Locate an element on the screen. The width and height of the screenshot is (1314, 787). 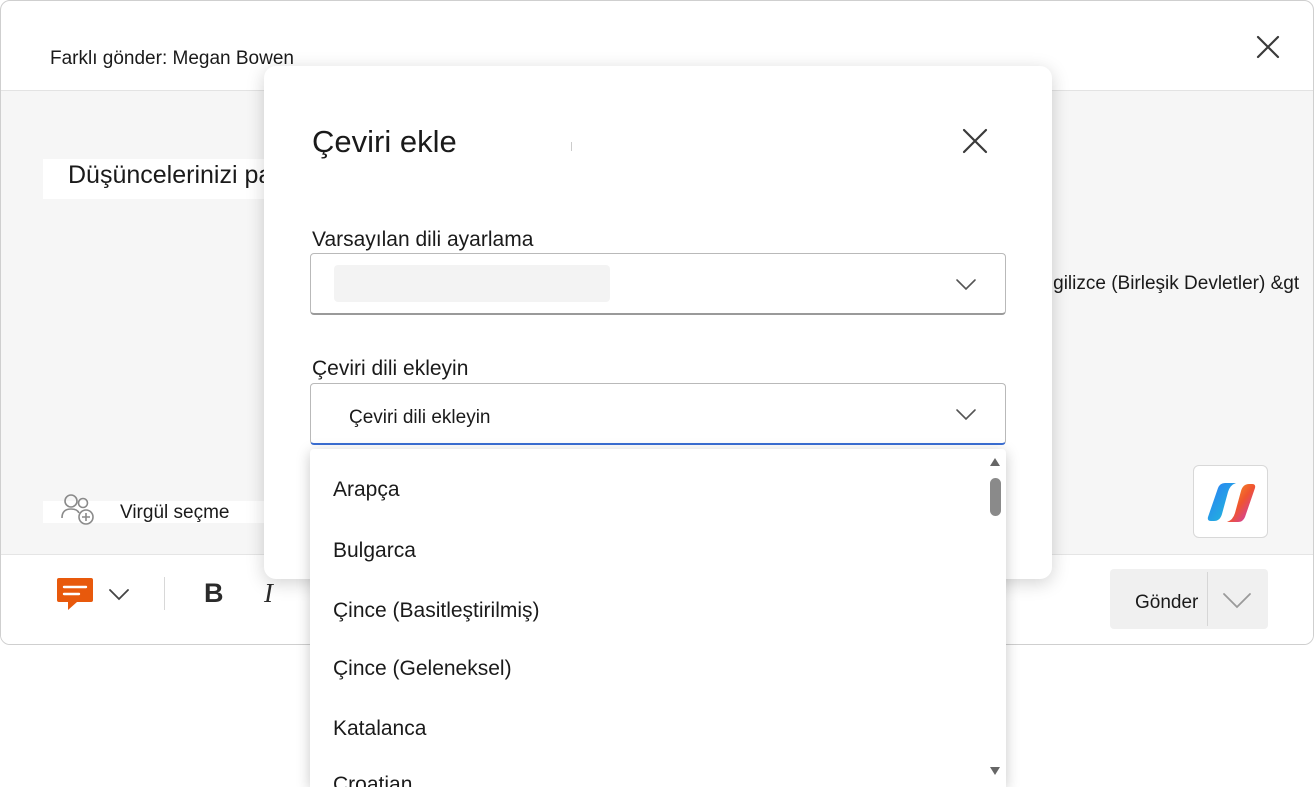
list-item: Arapça is located at coordinates (366, 490).